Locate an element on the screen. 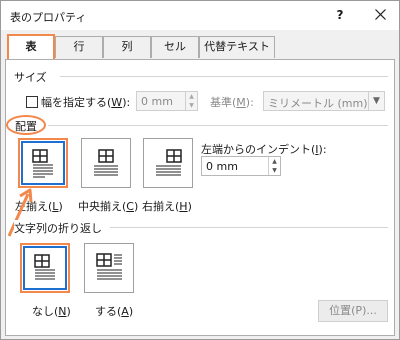  tab-row: 行 is located at coordinates (79, 47).